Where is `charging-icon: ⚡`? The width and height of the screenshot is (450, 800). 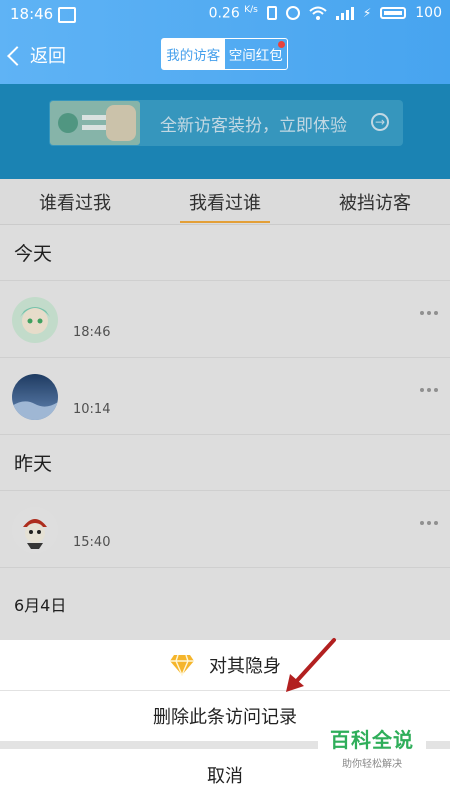
charging-icon: ⚡ is located at coordinates (367, 13).